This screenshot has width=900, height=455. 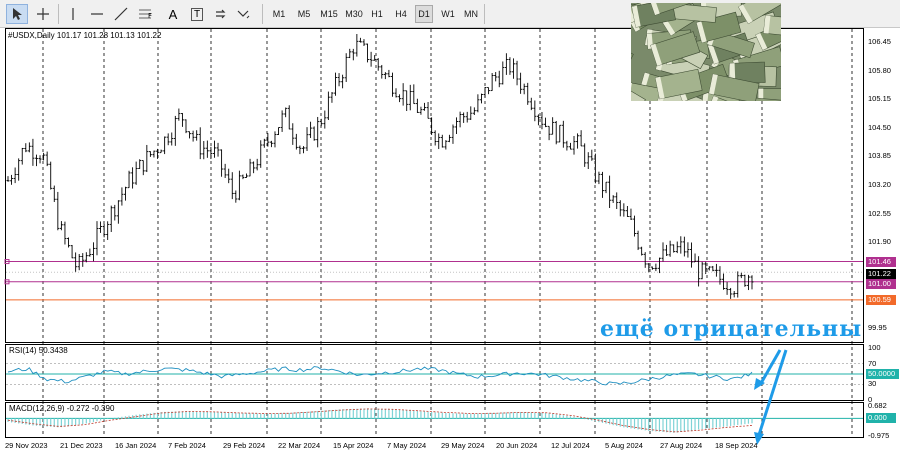 I want to click on macd-header: MACD(12,26,9) -0.272 -0.390, so click(x=62, y=408).